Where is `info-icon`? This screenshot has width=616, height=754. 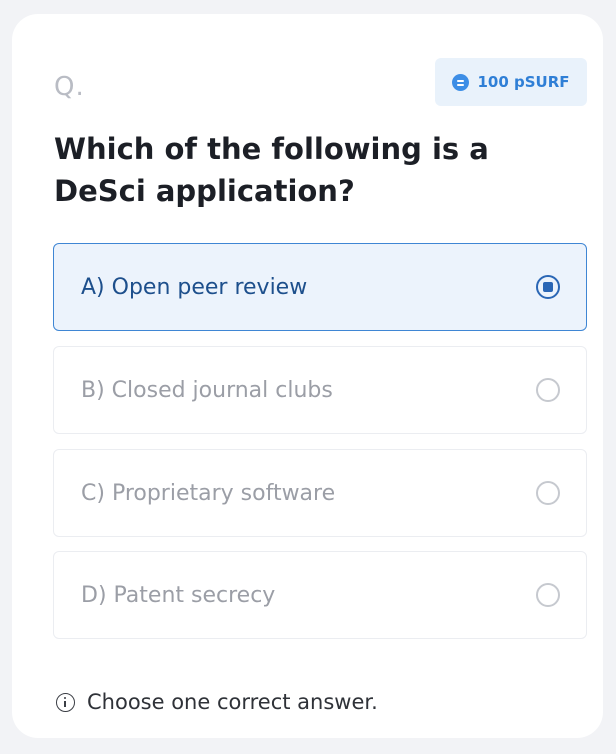
info-icon is located at coordinates (65, 702).